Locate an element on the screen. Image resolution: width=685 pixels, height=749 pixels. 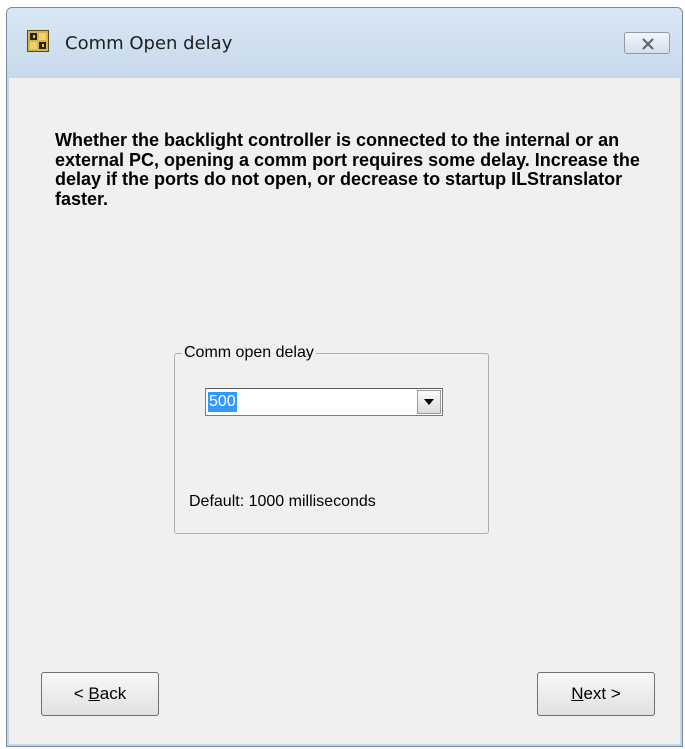
title-bar: Comm Open delay is located at coordinates (344, 43).